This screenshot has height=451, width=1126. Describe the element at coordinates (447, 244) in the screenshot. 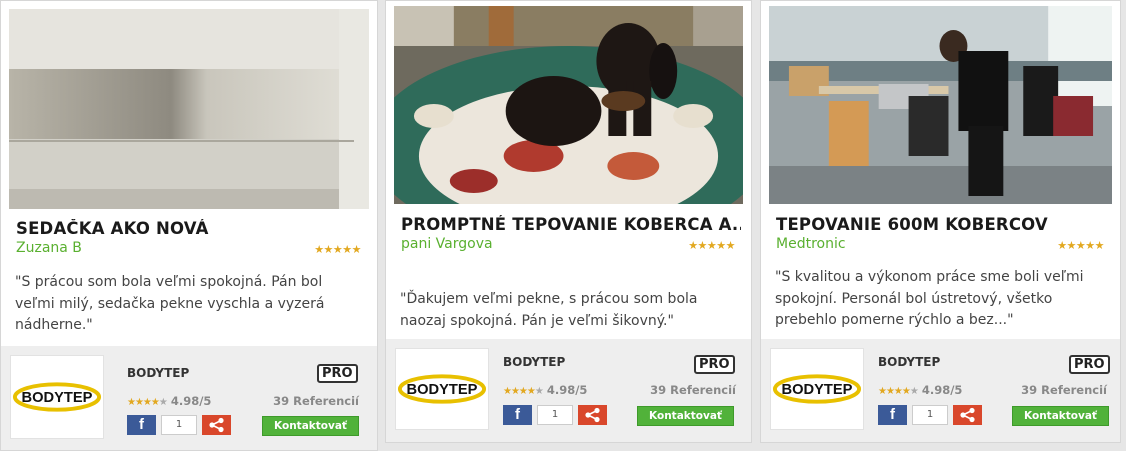

I see `review-author: pani Vargova` at that location.